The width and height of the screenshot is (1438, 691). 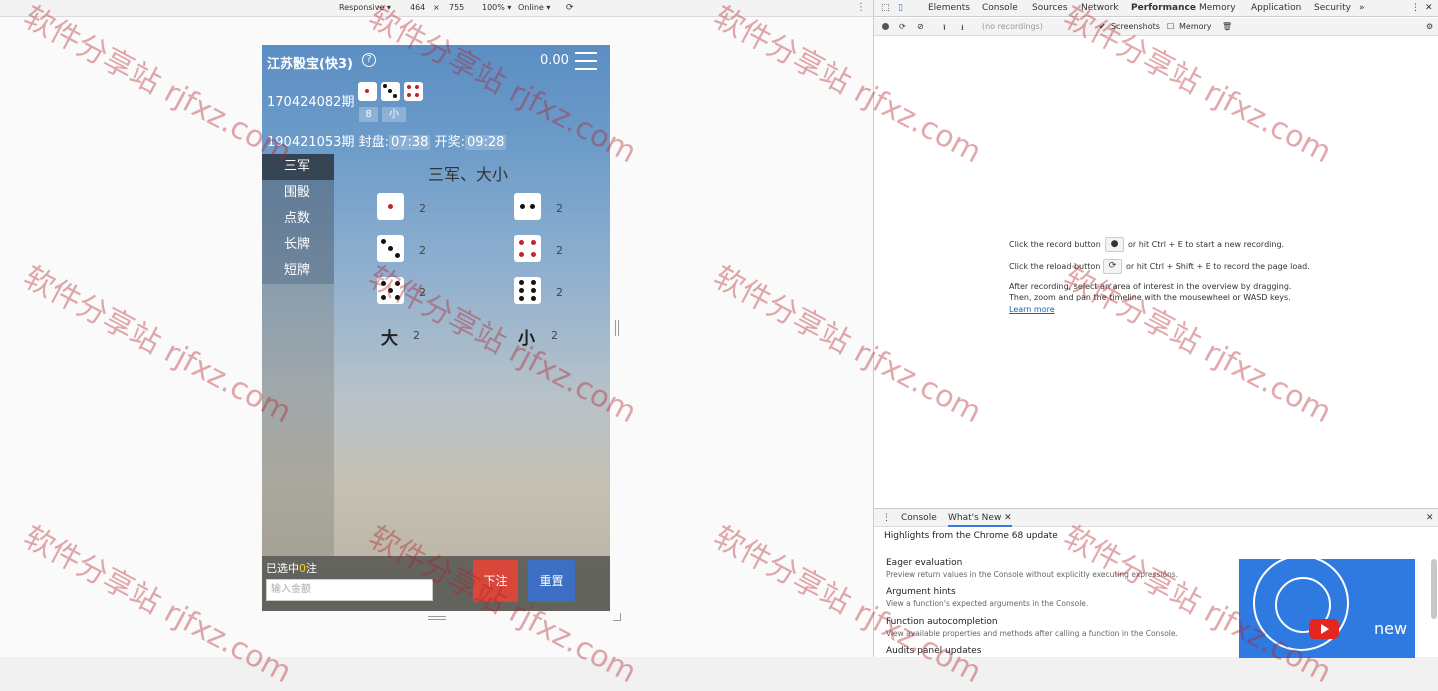 What do you see at coordinates (919, 518) in the screenshot?
I see `drawer-tab-console: Console` at bounding box center [919, 518].